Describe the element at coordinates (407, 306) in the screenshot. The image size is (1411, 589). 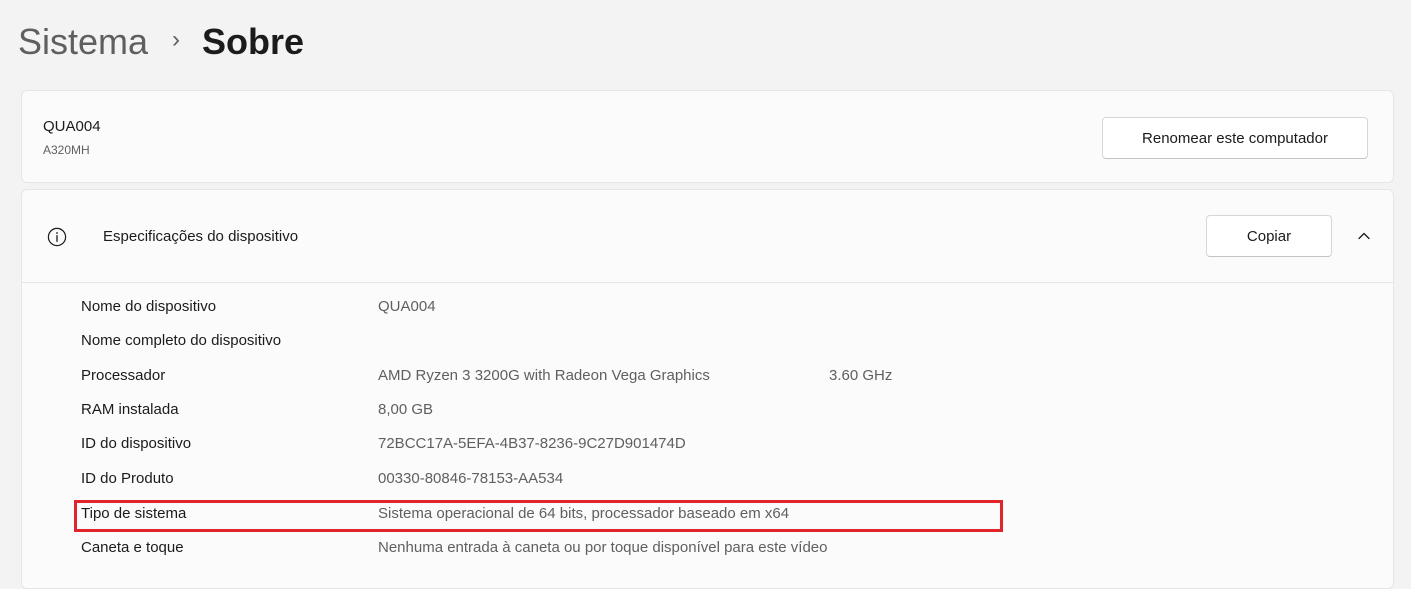
I see `spec-value: QUA004` at that location.